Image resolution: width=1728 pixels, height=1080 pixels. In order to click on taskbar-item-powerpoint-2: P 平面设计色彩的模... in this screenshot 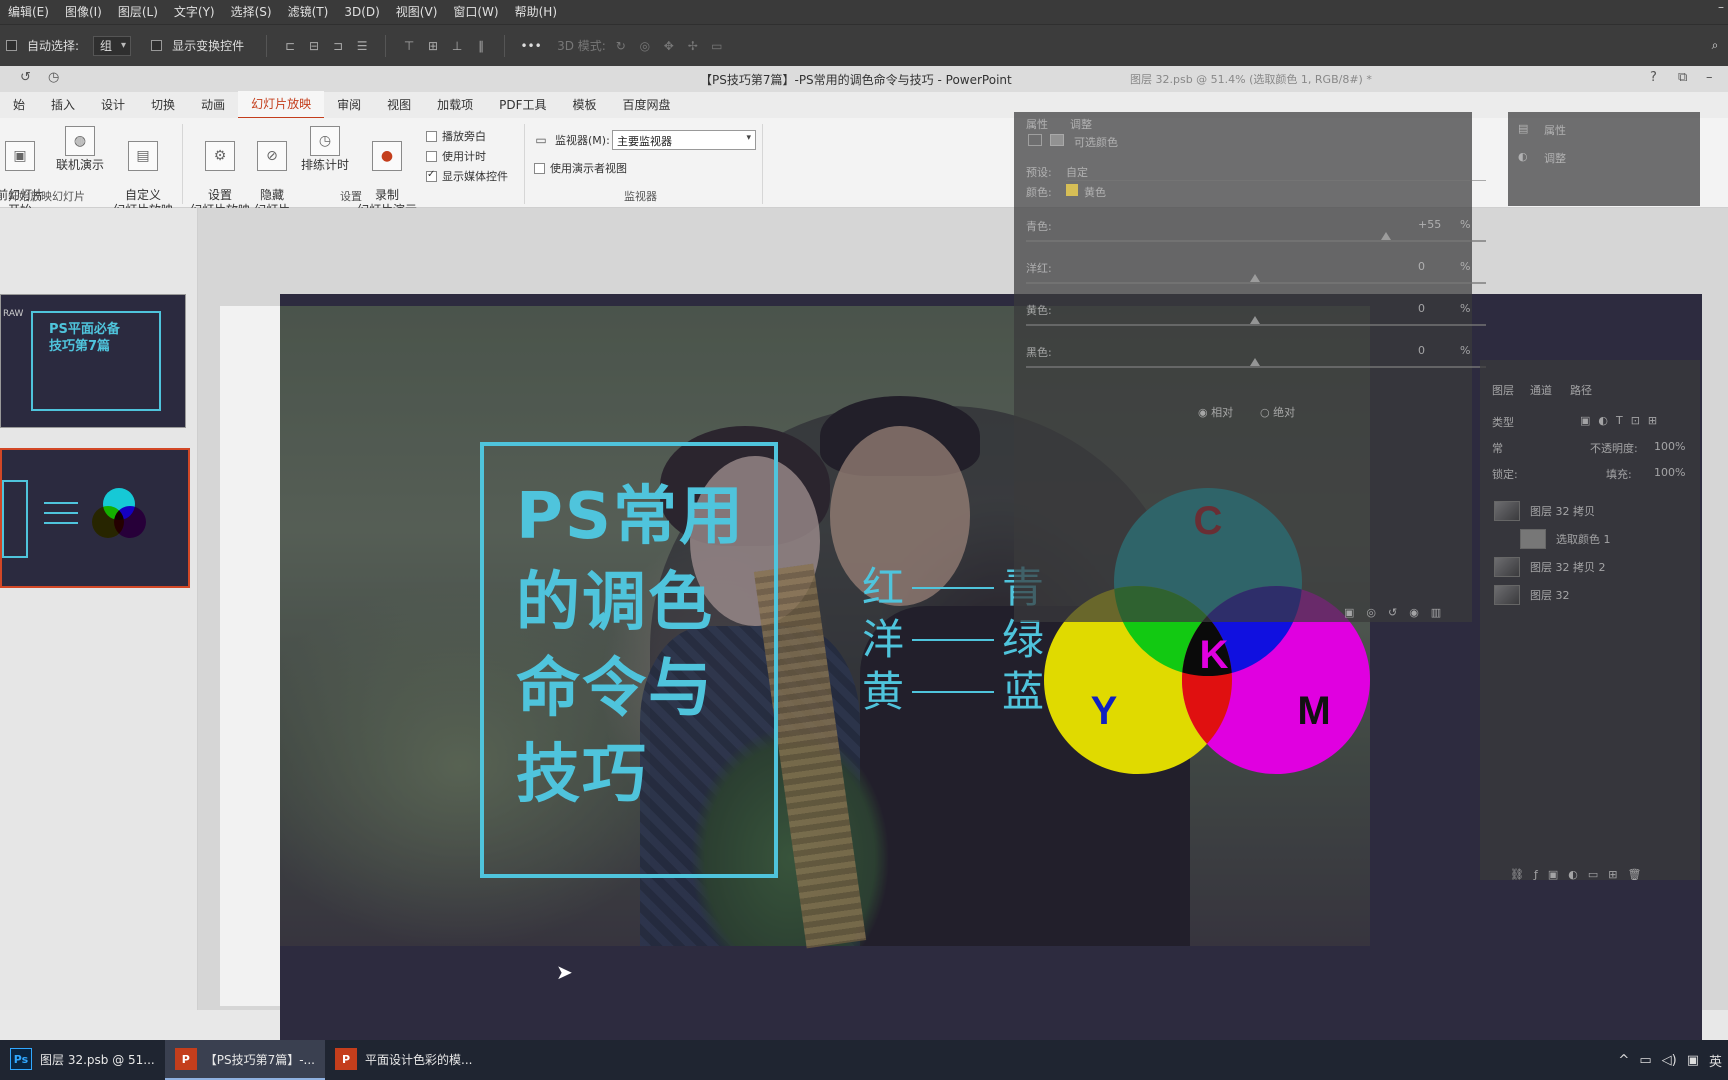, I will do `click(403, 1060)`.